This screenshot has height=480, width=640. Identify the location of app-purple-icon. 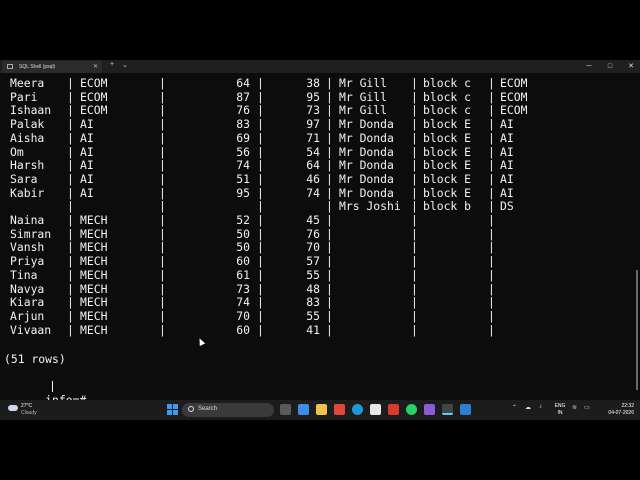
(429, 409).